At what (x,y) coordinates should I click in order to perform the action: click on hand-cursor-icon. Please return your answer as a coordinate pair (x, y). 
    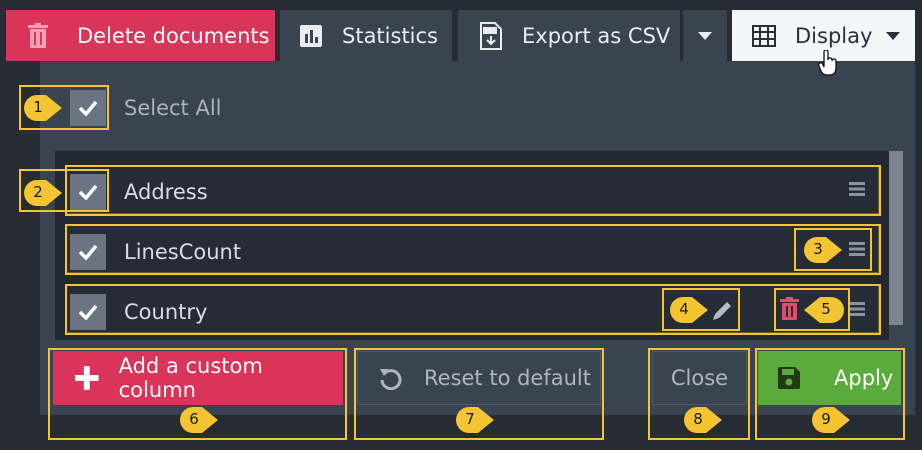
    Looking at the image, I should click on (827, 63).